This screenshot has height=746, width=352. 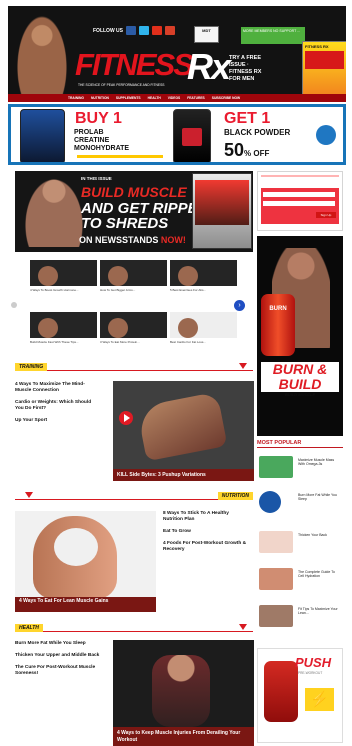 What do you see at coordinates (42, 57) in the screenshot?
I see `header-athlete-image` at bounding box center [42, 57].